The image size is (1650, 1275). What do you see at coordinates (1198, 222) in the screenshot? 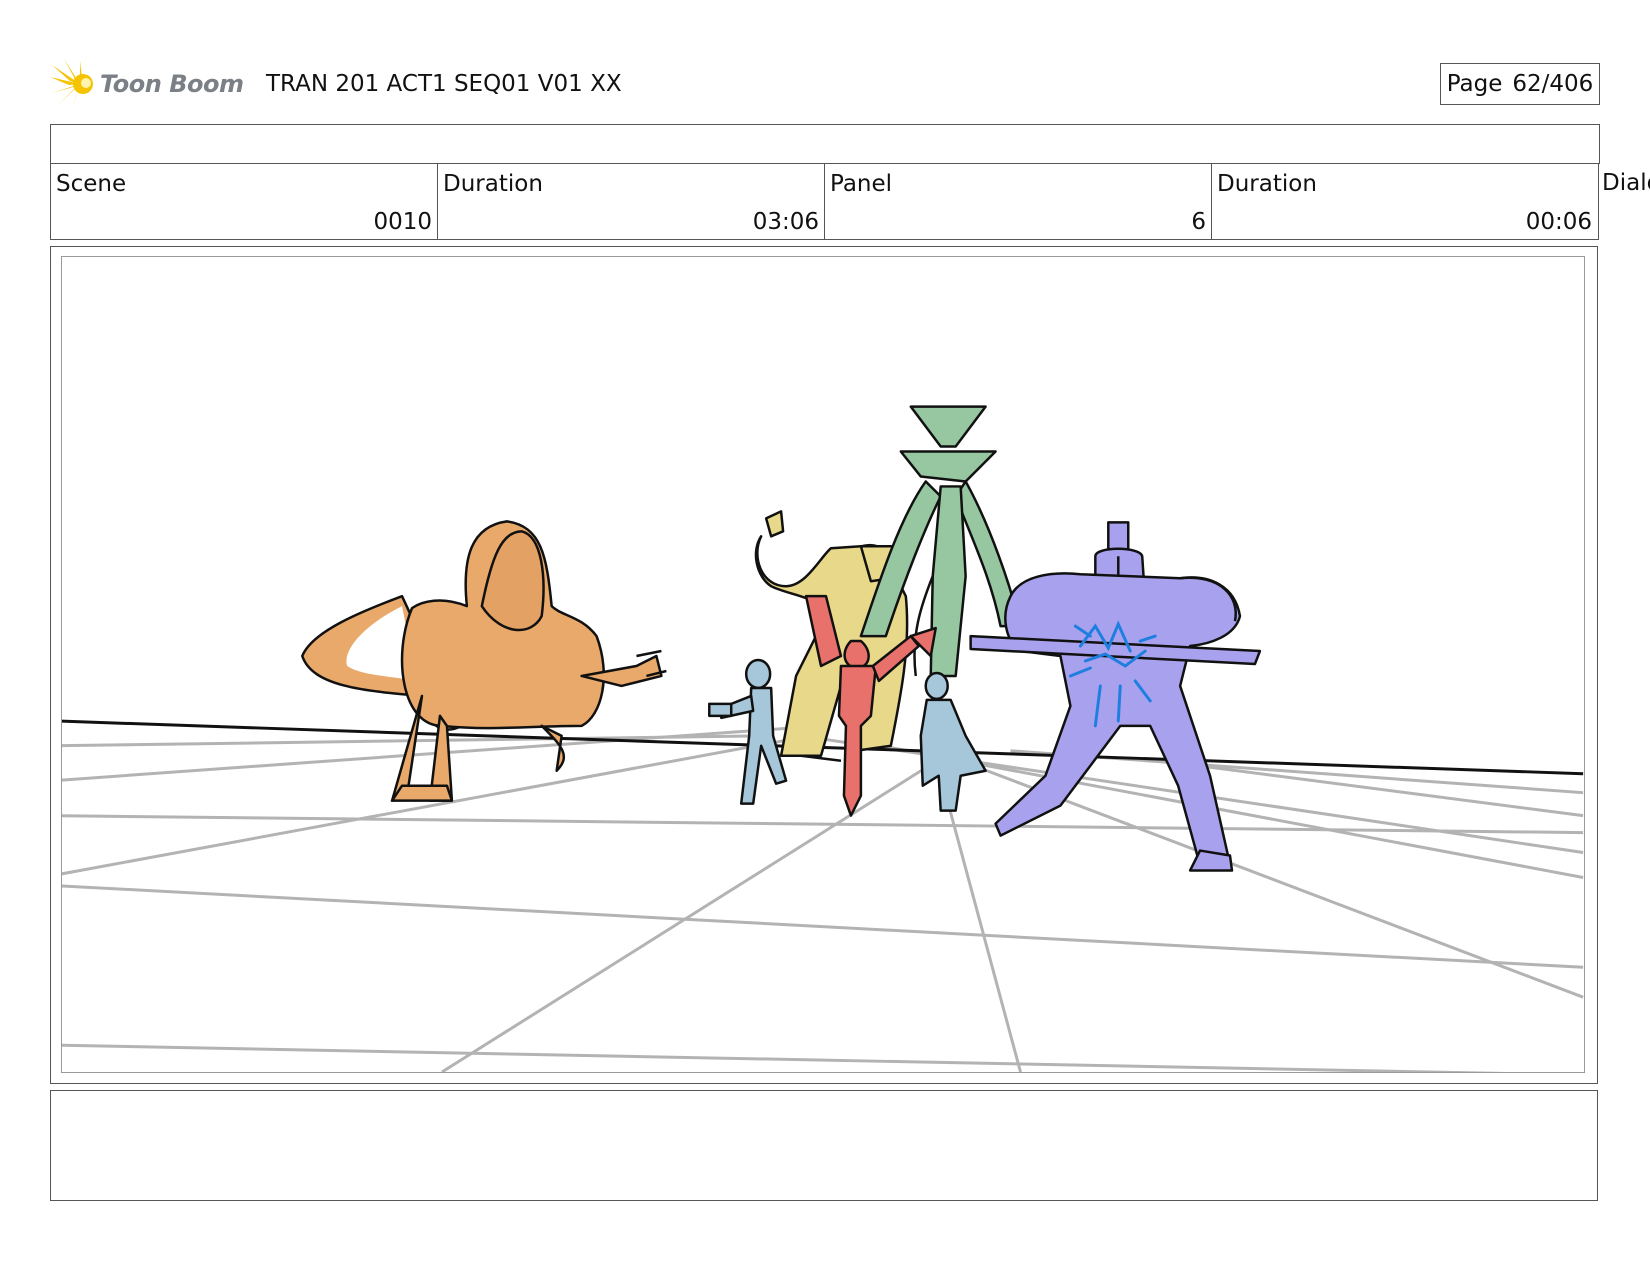
I see `panel-value: 6` at bounding box center [1198, 222].